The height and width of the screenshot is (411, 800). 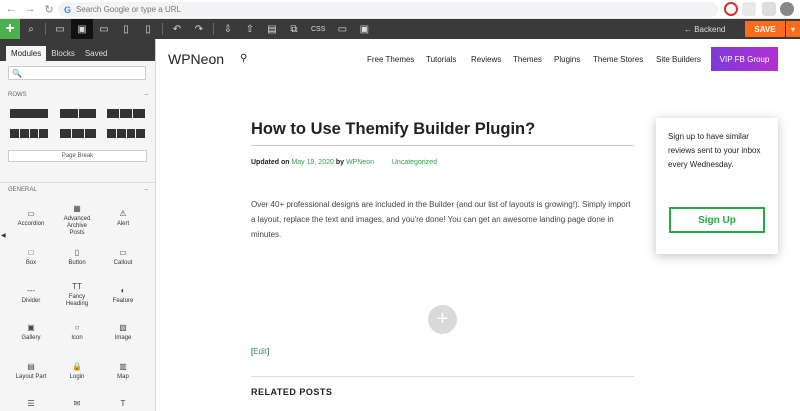 I want to click on nav-theme-stores: Theme Stores, so click(x=618, y=59).